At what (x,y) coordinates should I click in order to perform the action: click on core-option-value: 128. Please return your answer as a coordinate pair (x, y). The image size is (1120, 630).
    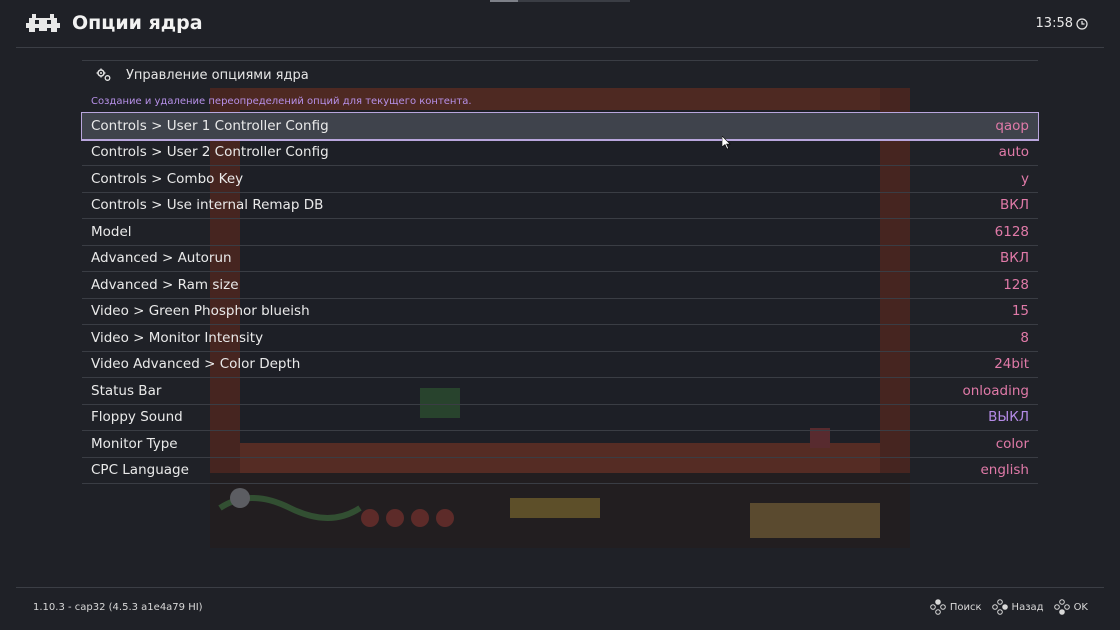
    Looking at the image, I should click on (1016, 285).